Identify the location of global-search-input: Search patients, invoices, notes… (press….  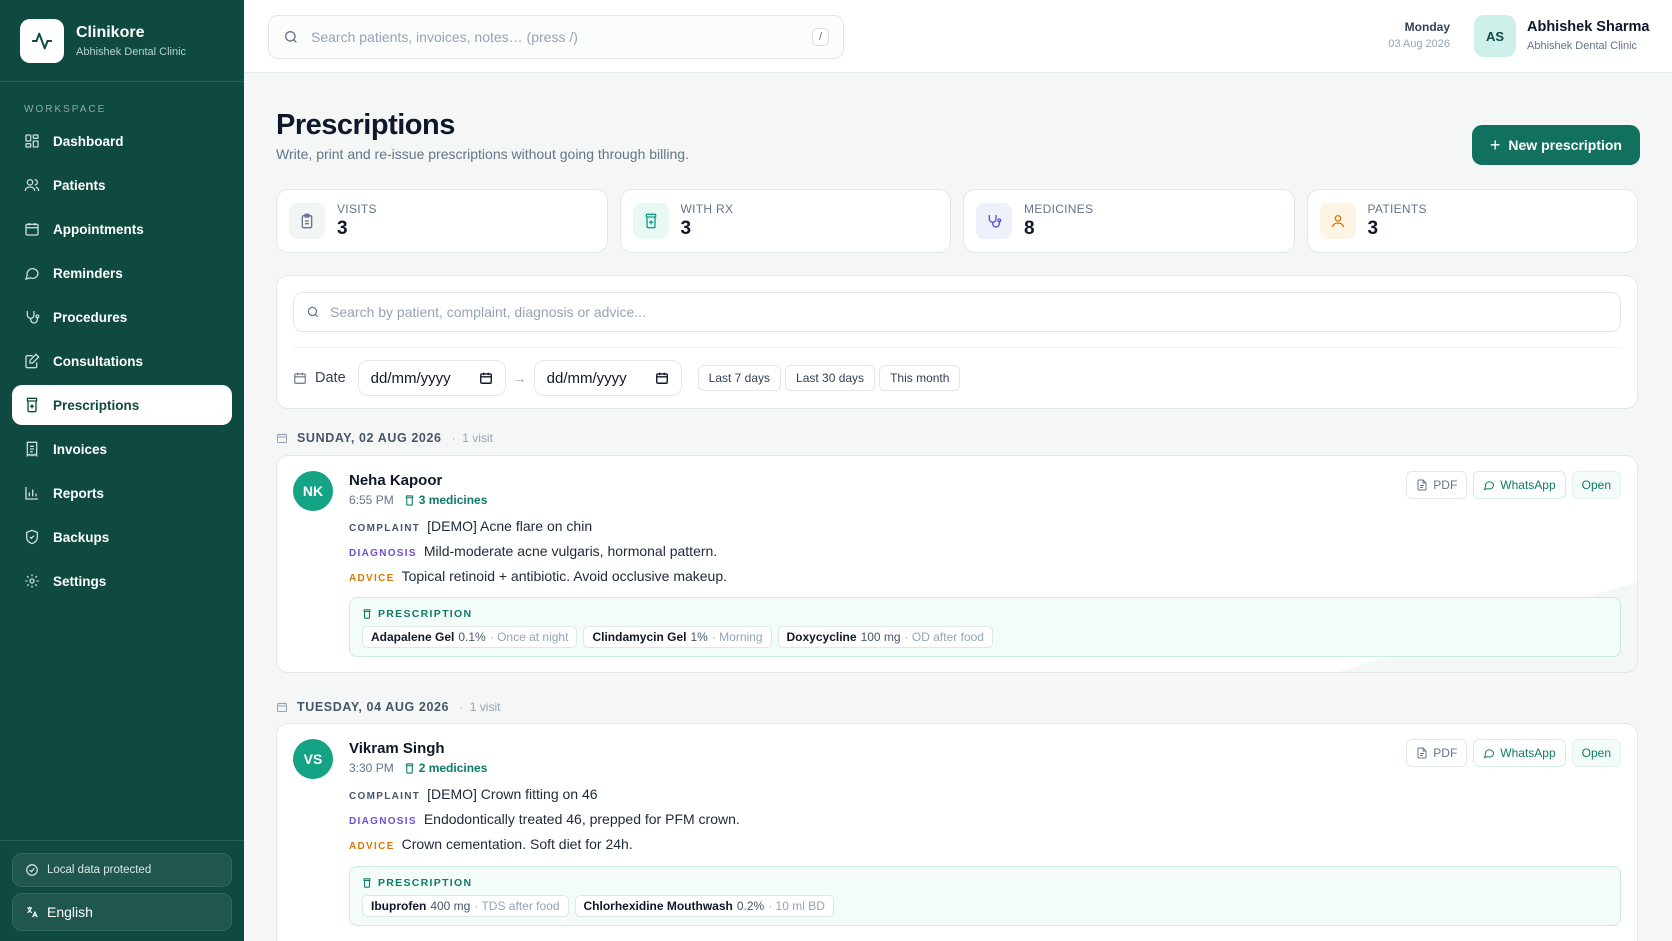
(556, 37).